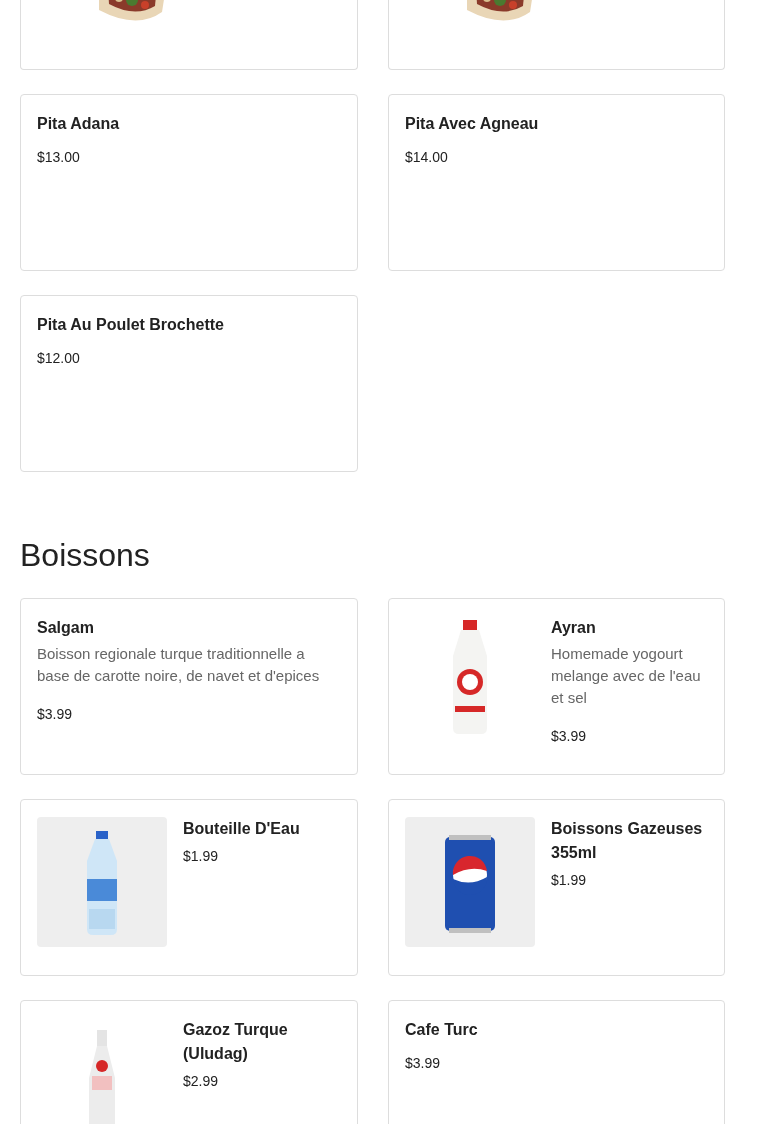  I want to click on menu-card: Ayran Homemade yogourt melange avec de l'eau et sel $3.99, so click(556, 686).